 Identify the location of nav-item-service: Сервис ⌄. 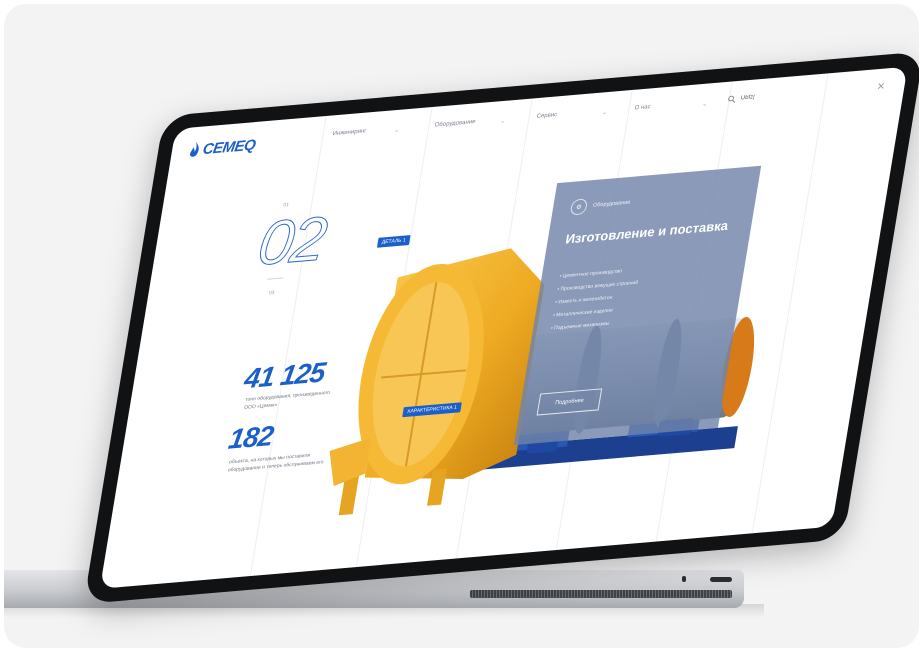
(572, 115).